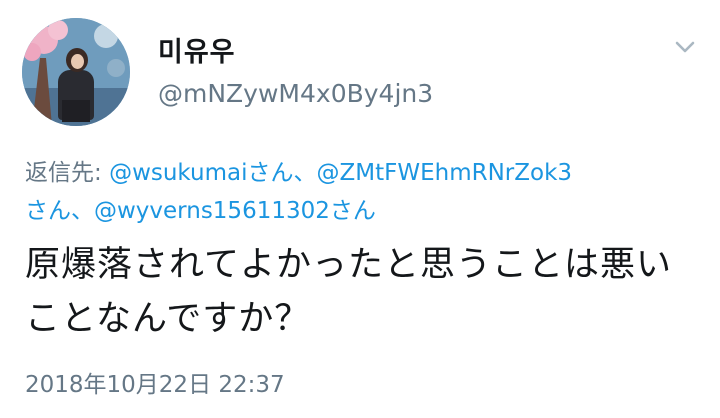 This screenshot has height=418, width=720. I want to click on mention-suffix: さん, so click(353, 211).